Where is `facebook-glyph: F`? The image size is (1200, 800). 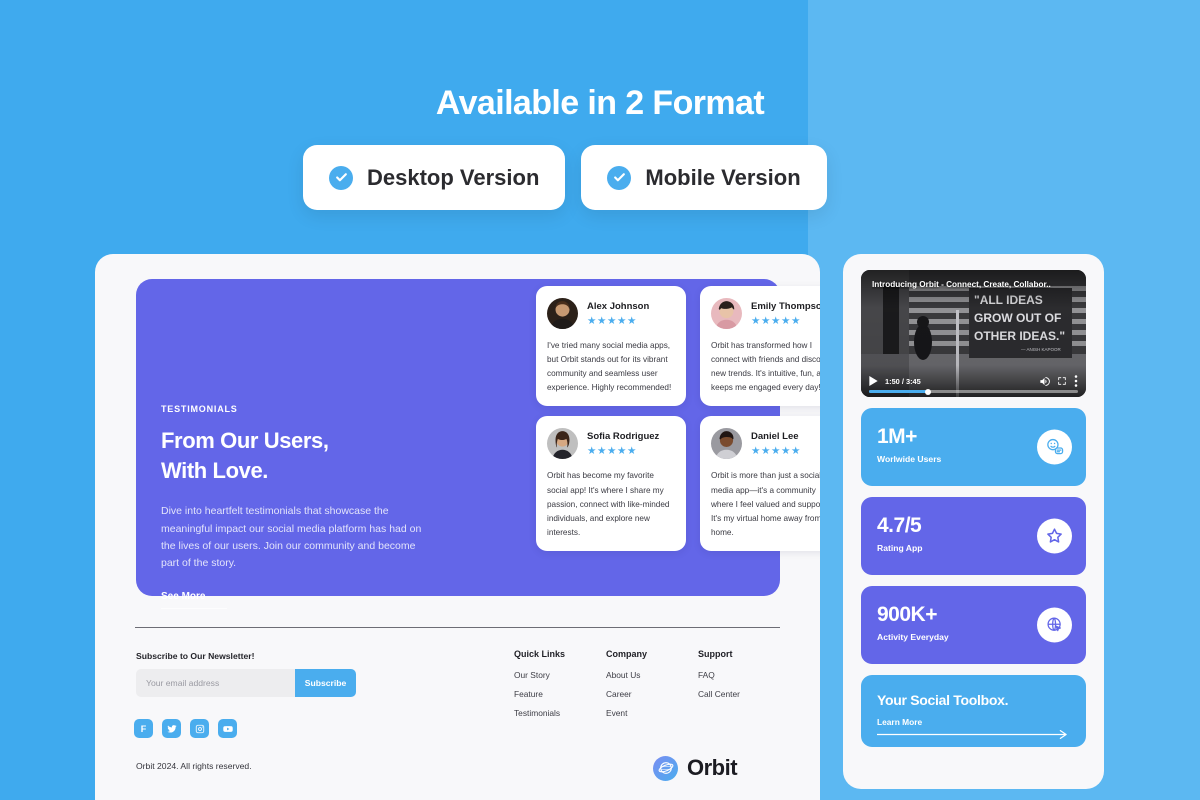 facebook-glyph: F is located at coordinates (143, 728).